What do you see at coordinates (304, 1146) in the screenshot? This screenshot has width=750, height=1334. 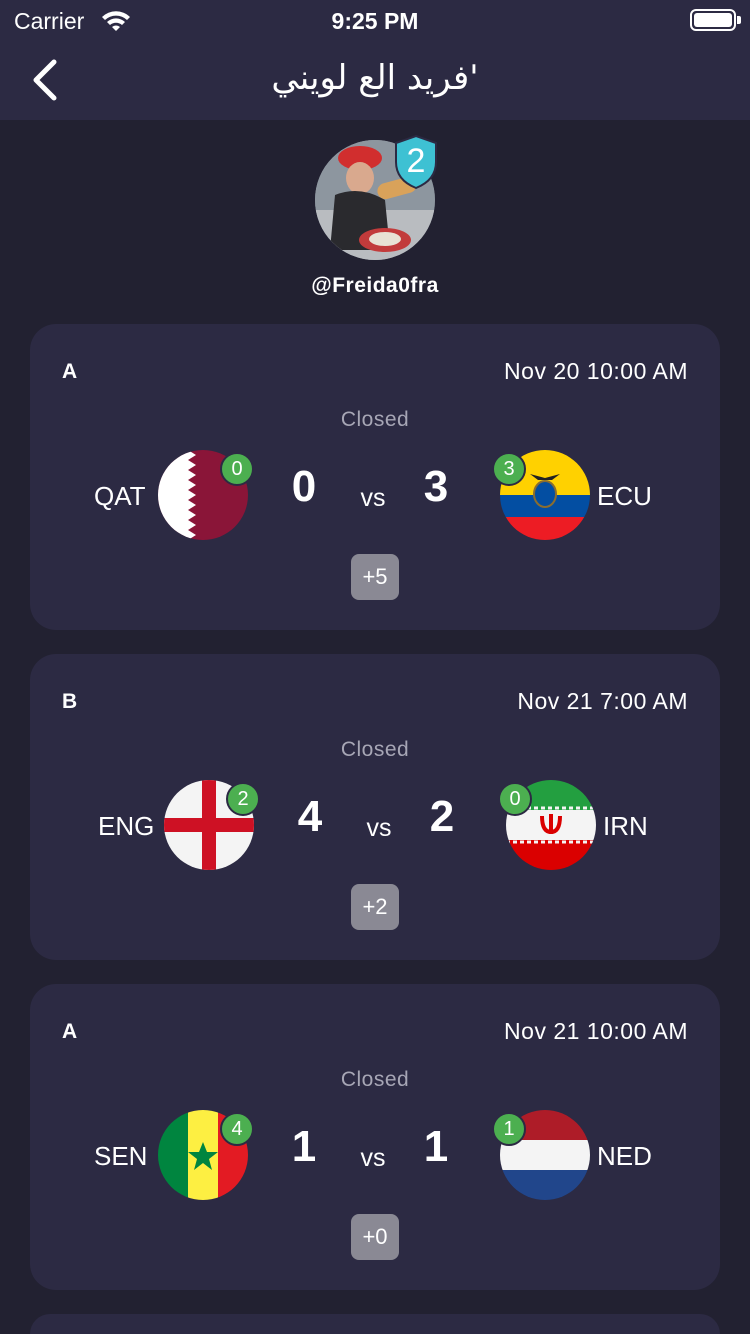 I see `home-score: 1` at bounding box center [304, 1146].